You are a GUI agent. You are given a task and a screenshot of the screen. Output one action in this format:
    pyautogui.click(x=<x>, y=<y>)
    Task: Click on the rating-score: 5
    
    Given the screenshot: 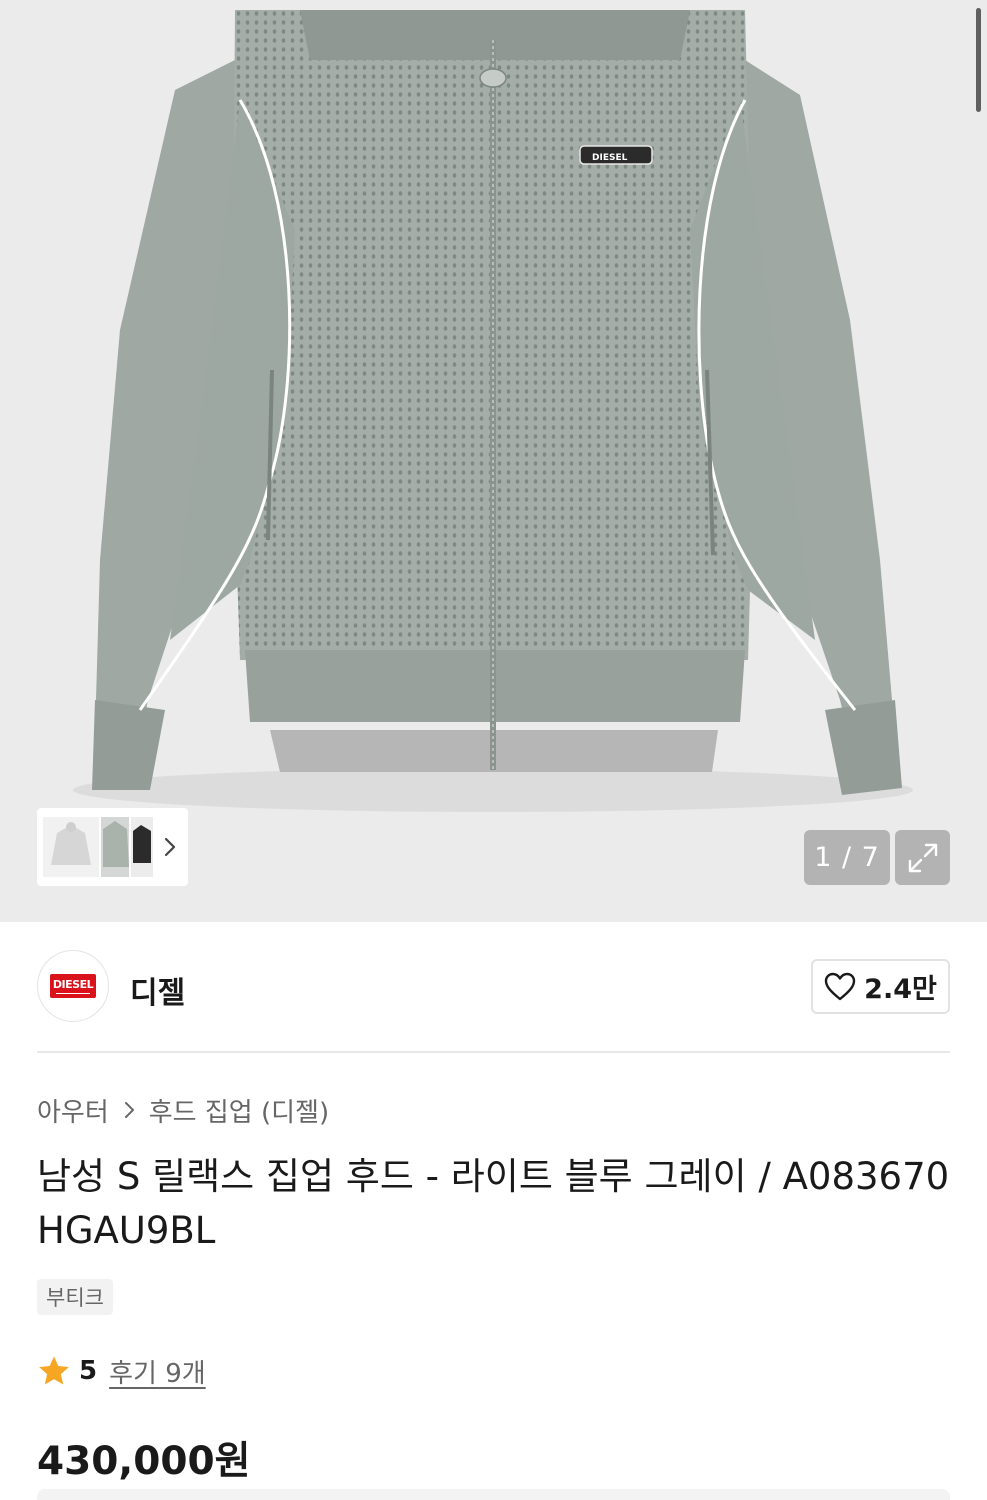 What is the action you would take?
    pyautogui.click(x=88, y=1371)
    